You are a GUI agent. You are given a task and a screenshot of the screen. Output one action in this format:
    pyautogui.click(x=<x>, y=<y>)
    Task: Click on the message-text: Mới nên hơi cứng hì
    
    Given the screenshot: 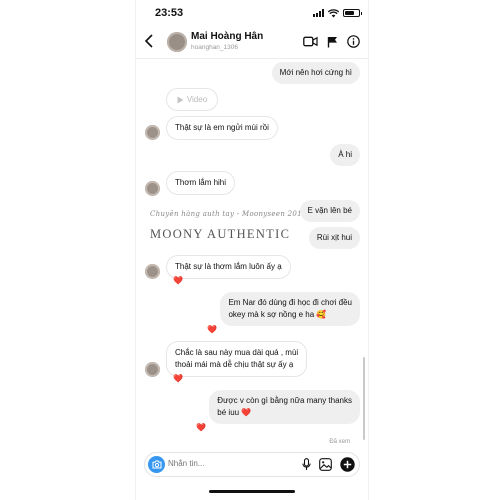 What is the action you would take?
    pyautogui.click(x=315, y=72)
    